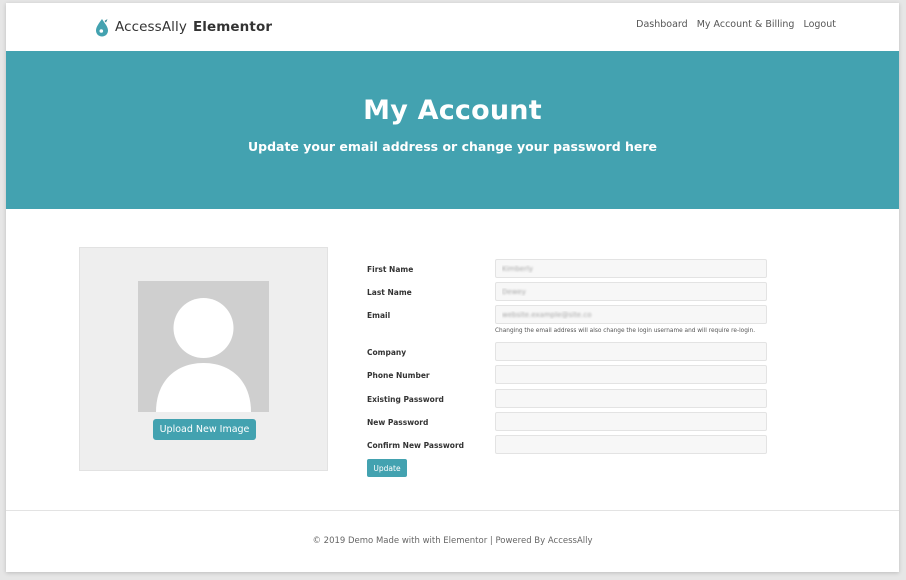 The image size is (906, 580). Describe the element at coordinates (452, 110) in the screenshot. I see `page-title: My Account` at that location.